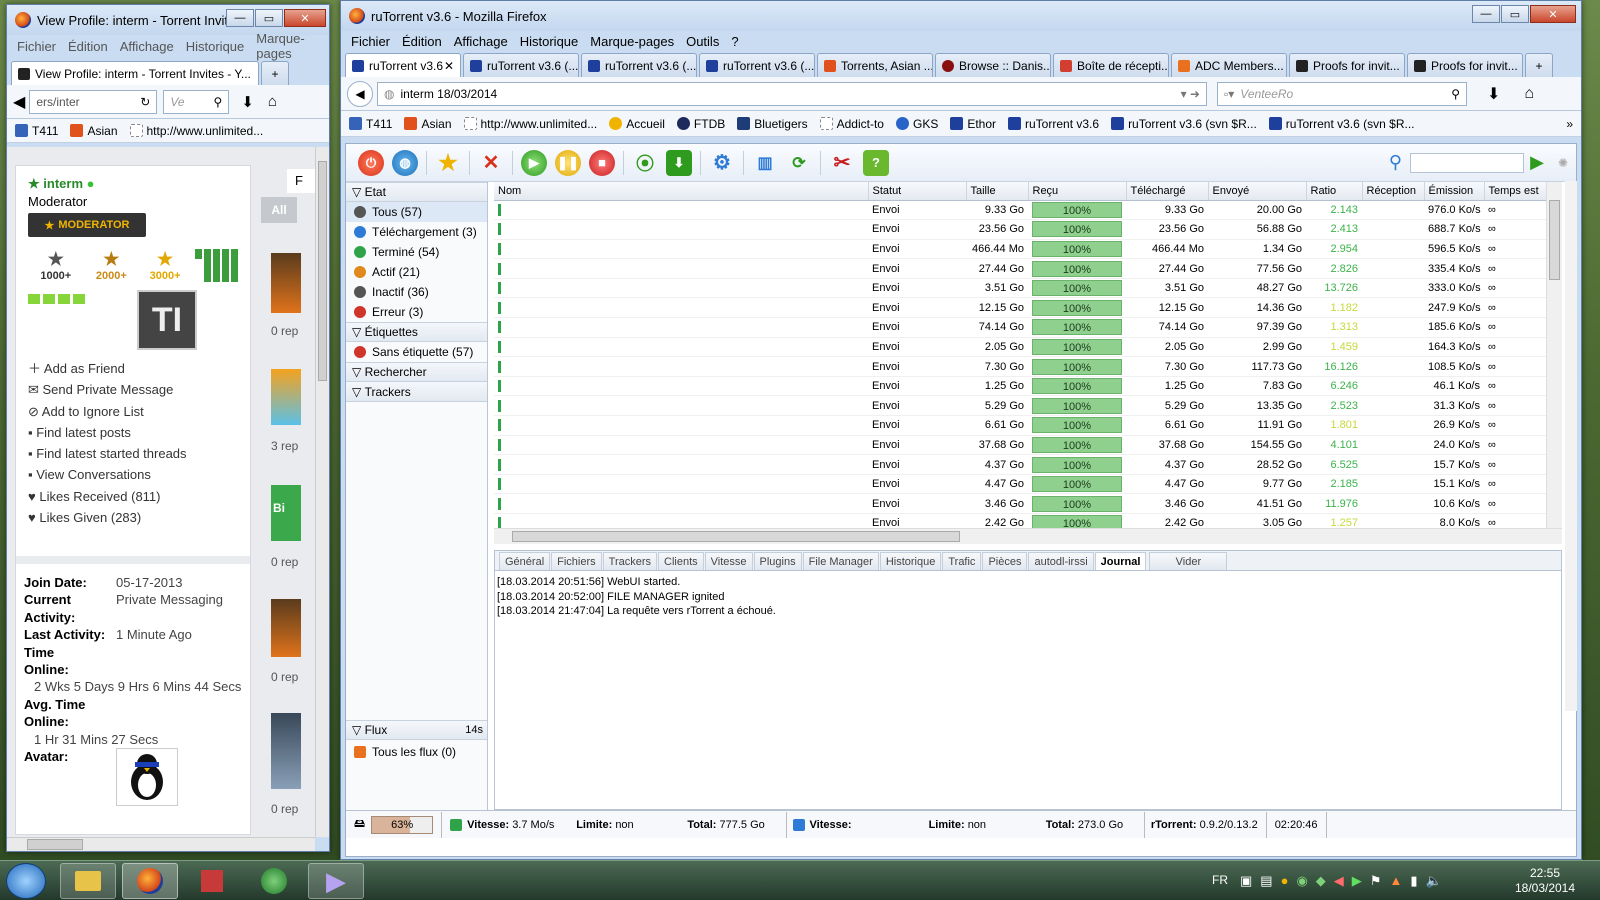 This screenshot has width=1600, height=900. Describe the element at coordinates (336, 881) in the screenshot. I see `taskbar-media: ▶` at that location.